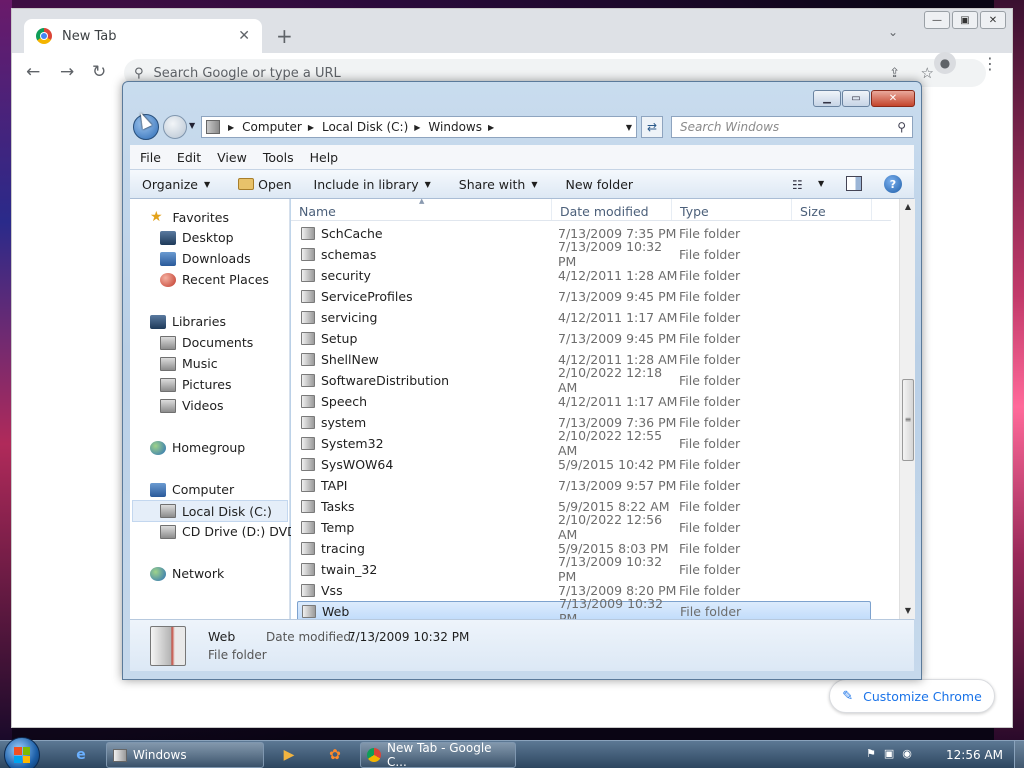  Describe the element at coordinates (908, 420) in the screenshot. I see `scroll-thumb: ≡` at that location.